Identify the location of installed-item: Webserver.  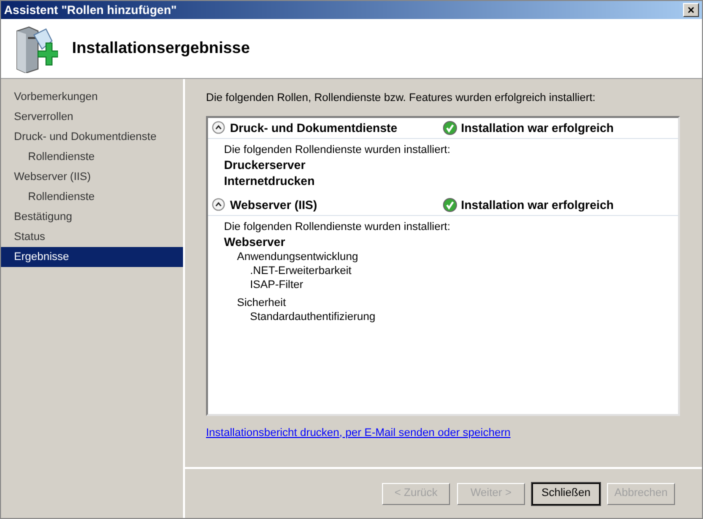
(255, 242).